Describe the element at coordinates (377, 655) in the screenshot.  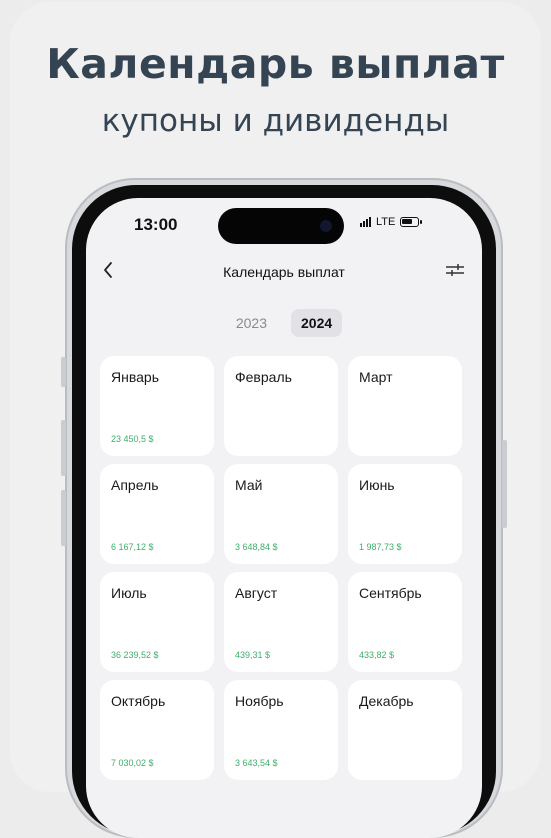
I see `month-amount: 433,82 $` at that location.